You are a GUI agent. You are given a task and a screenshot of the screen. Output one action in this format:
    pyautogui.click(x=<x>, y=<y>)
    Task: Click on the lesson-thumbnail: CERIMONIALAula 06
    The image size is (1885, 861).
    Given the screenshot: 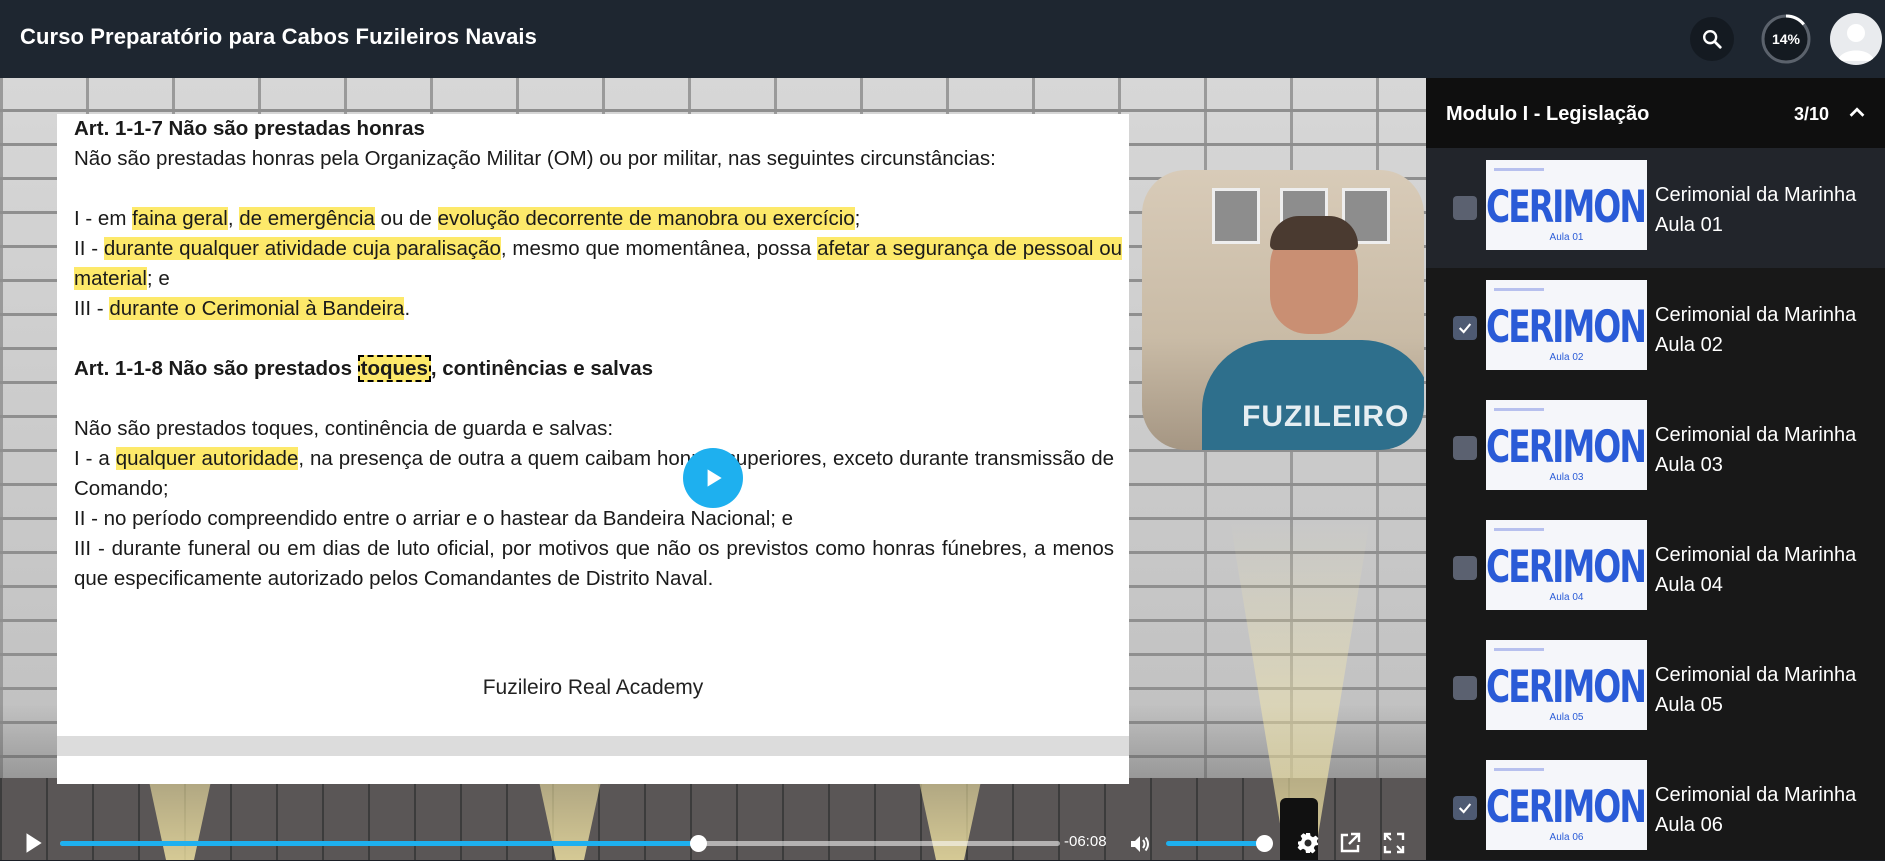 What is the action you would take?
    pyautogui.click(x=1566, y=805)
    